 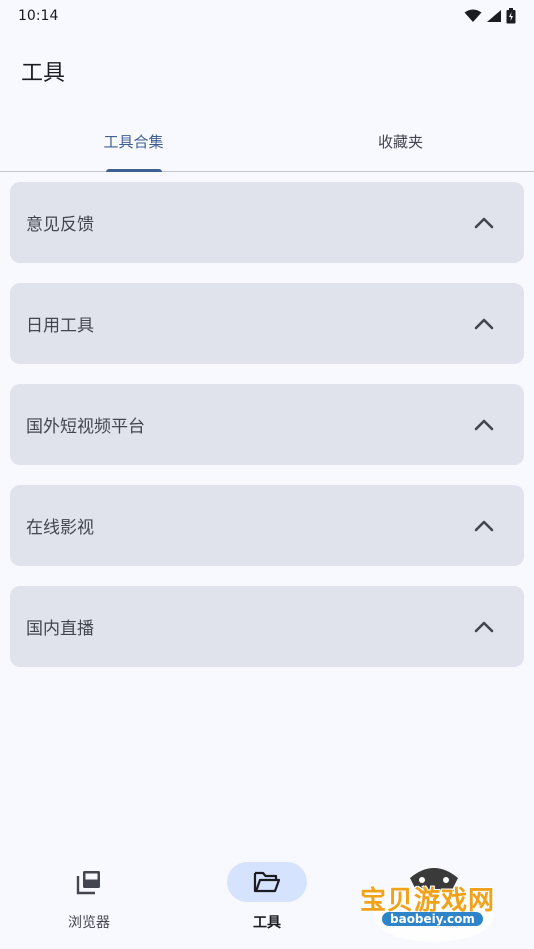 What do you see at coordinates (267, 424) in the screenshot?
I see `section-card-foreign-short-video: 国外短视频平台` at bounding box center [267, 424].